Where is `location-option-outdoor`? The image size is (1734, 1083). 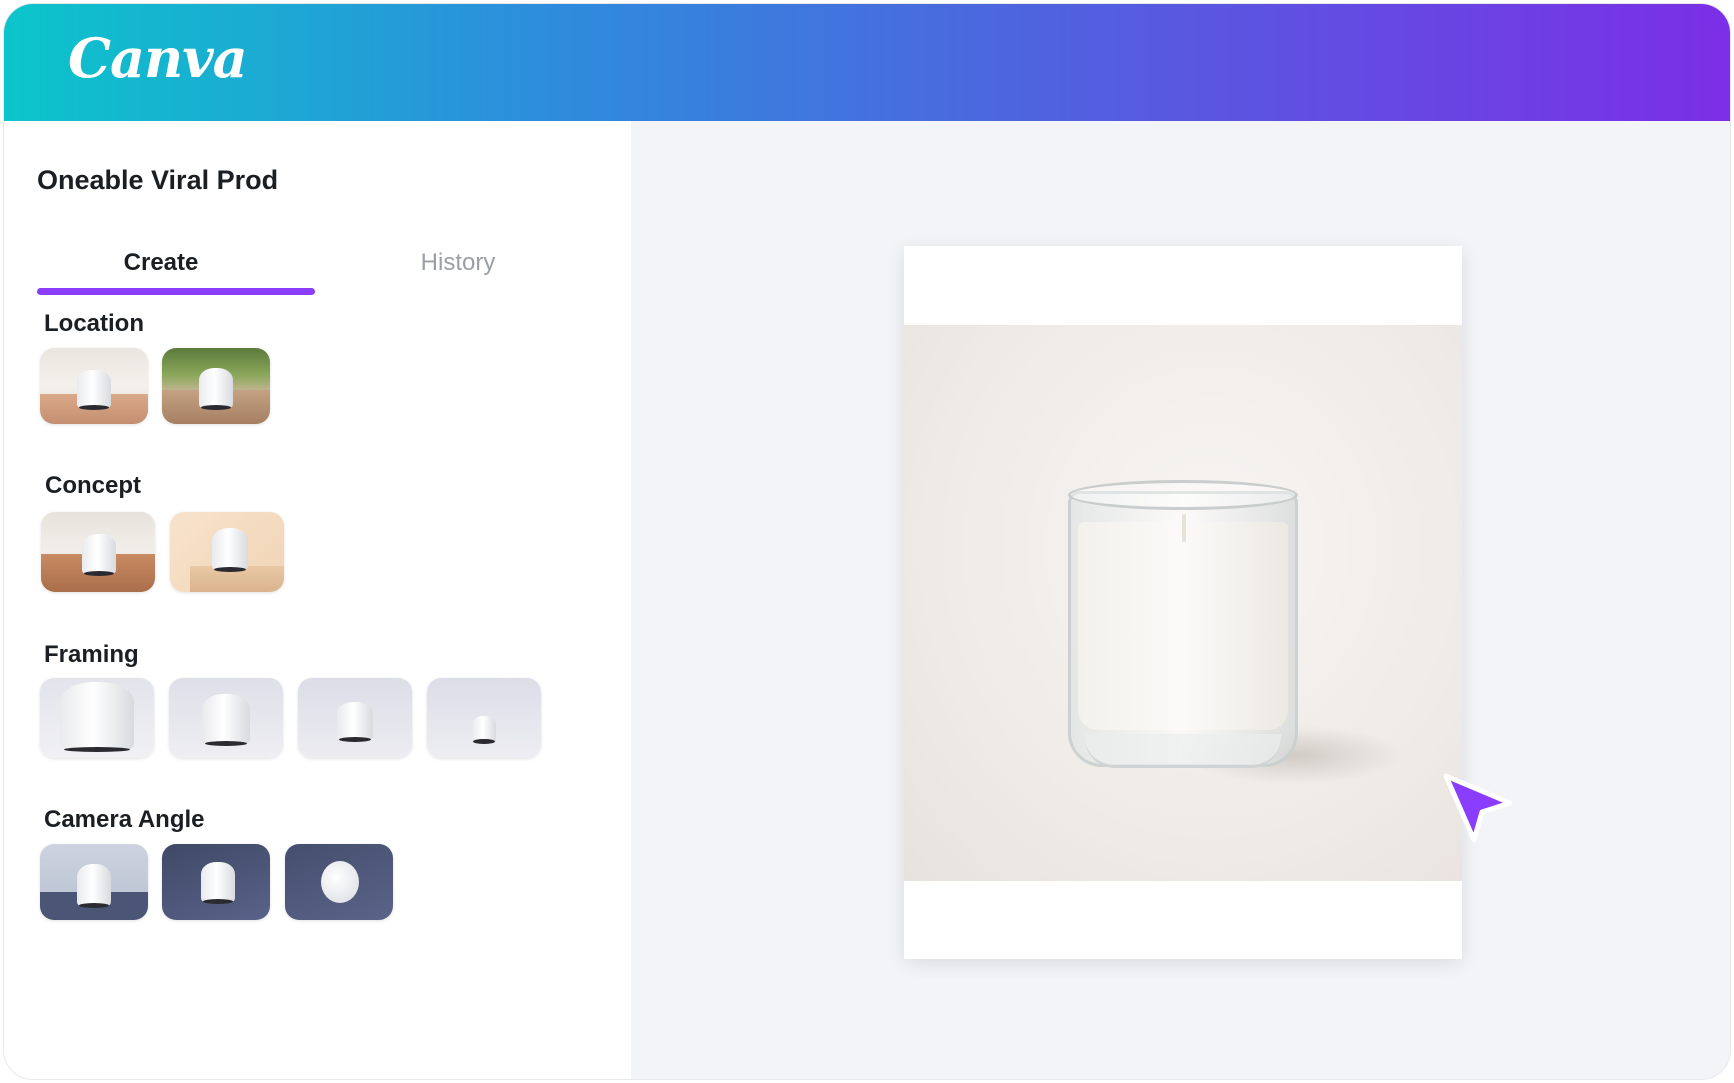 location-option-outdoor is located at coordinates (216, 386).